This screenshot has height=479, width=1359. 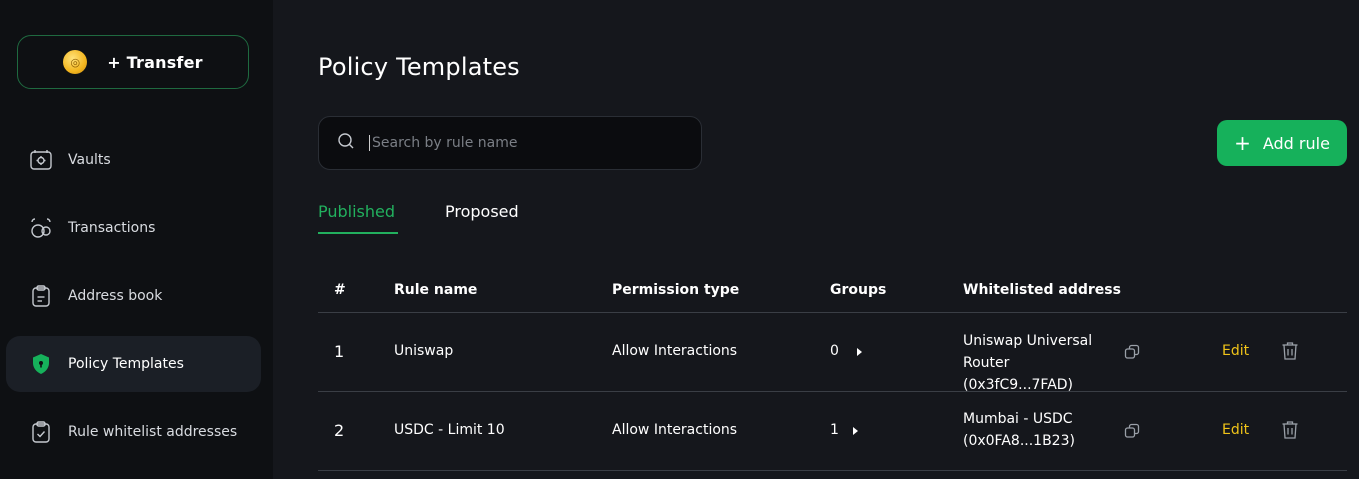 What do you see at coordinates (1242, 143) in the screenshot?
I see `plus-icon: +` at bounding box center [1242, 143].